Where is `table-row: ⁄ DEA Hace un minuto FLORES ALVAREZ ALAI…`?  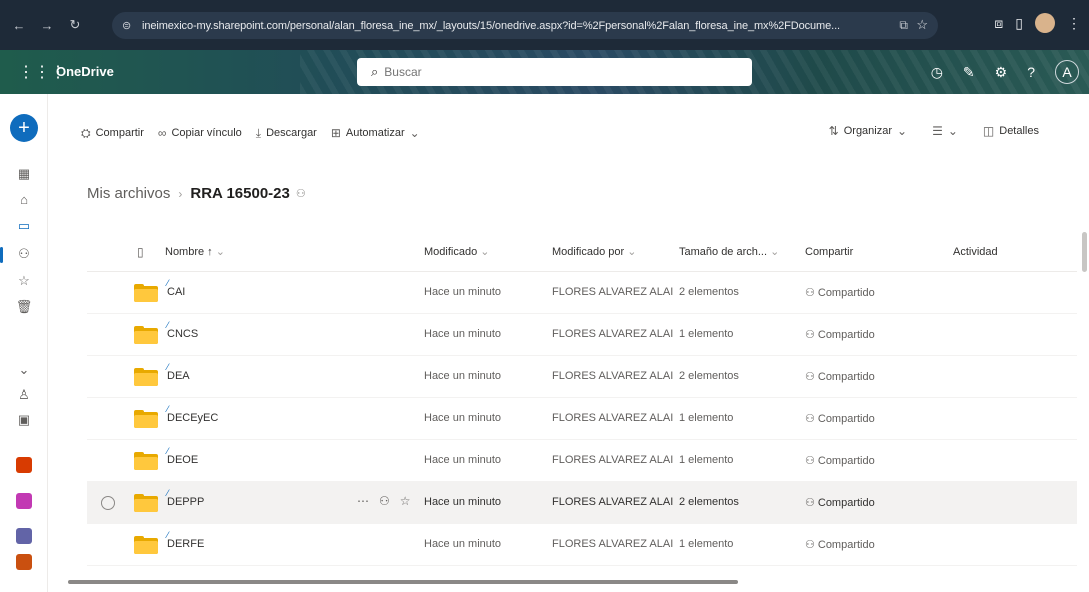 table-row: ⁄ DEA Hace un minuto FLORES ALVAREZ ALAI… is located at coordinates (582, 377).